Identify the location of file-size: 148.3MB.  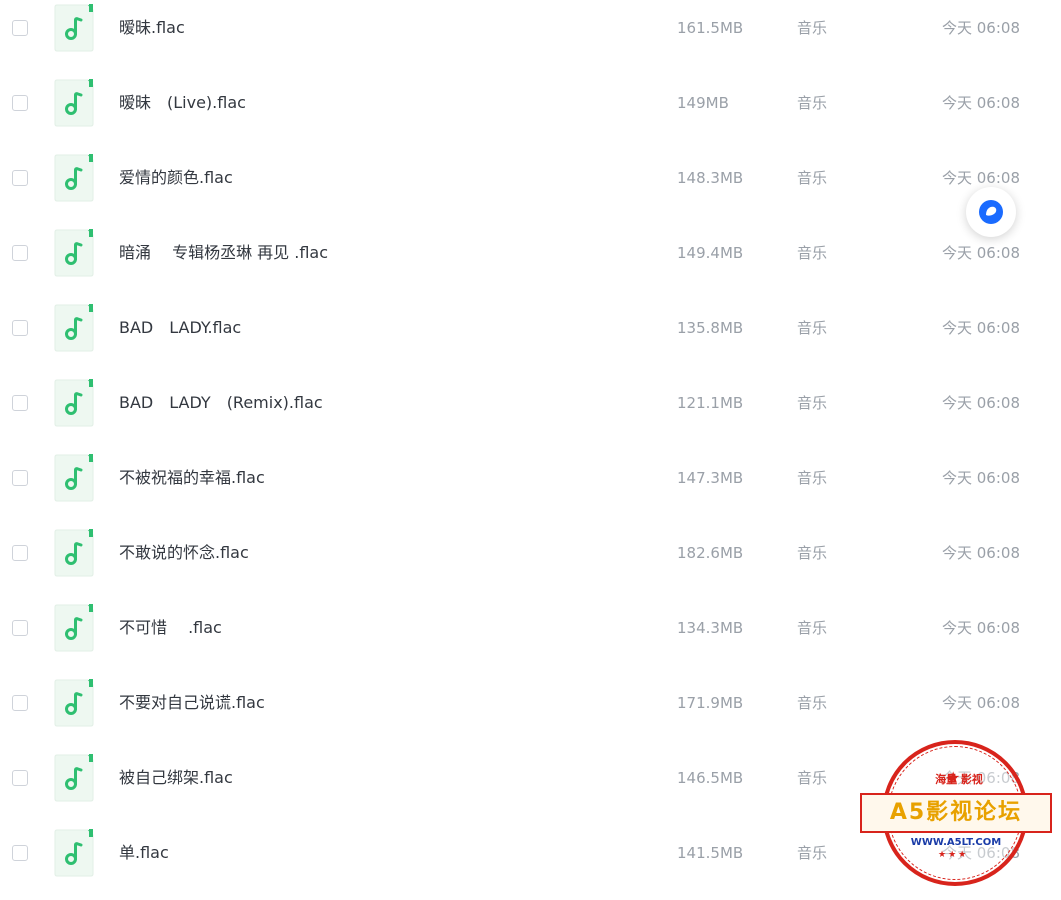
(710, 178).